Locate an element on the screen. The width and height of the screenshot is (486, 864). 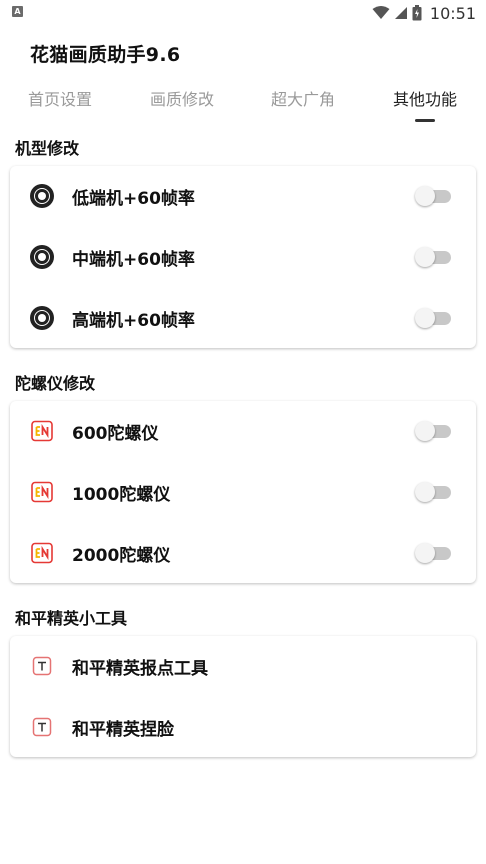
tab-wide-angle: 超大广角 is located at coordinates (303, 98).